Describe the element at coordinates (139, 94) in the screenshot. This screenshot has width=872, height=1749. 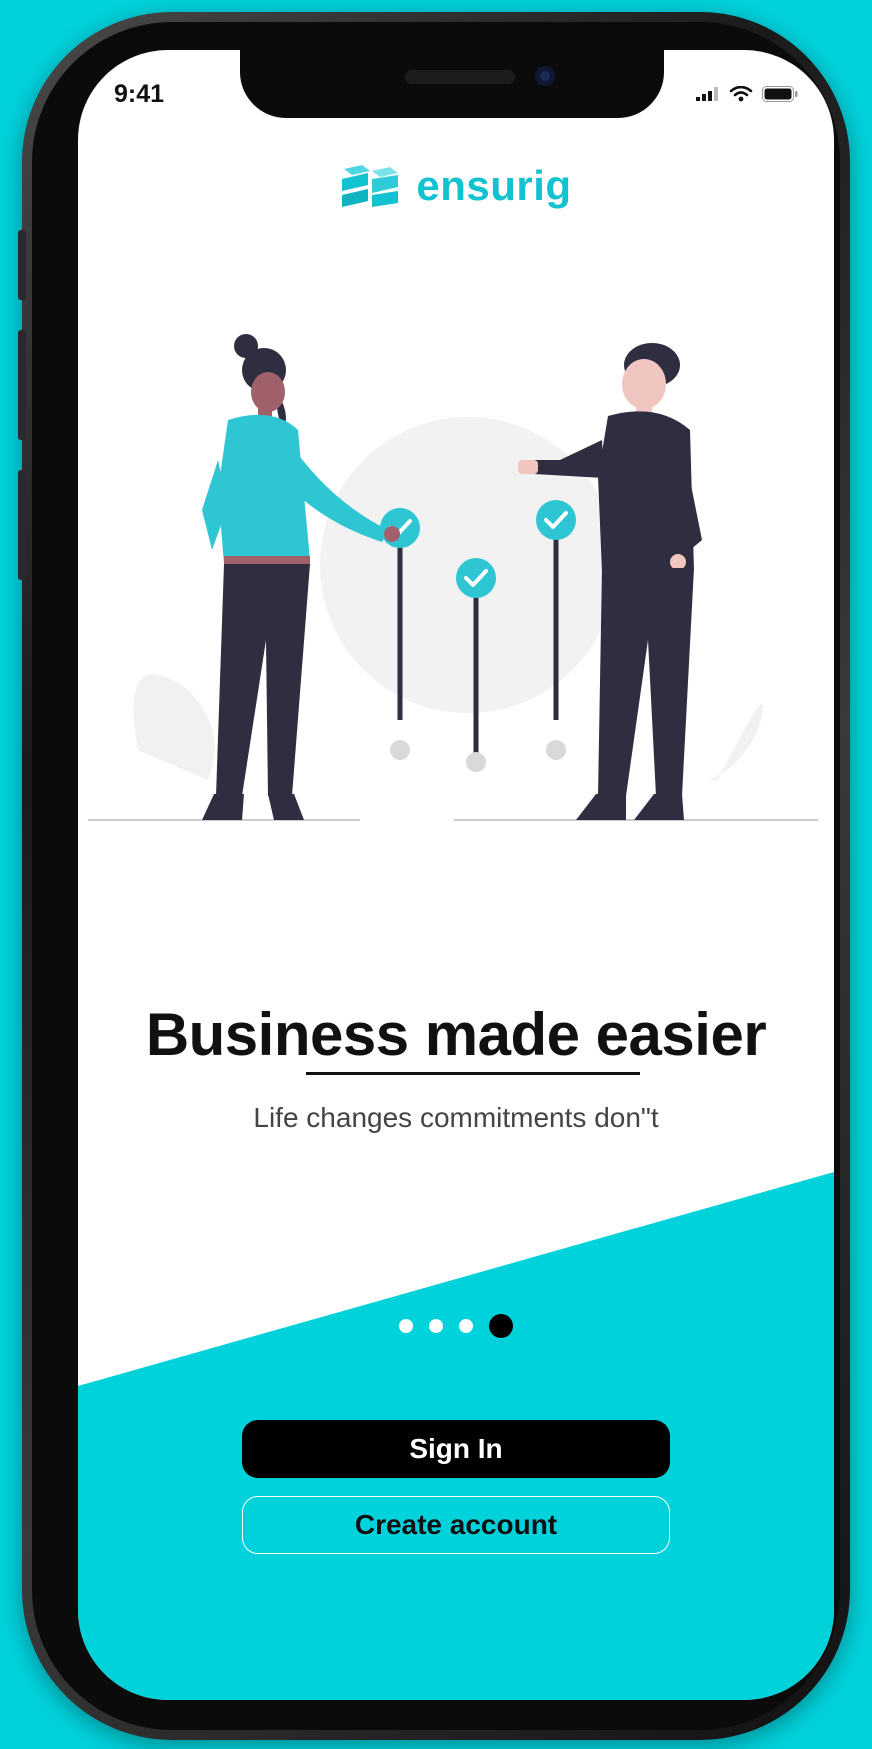
I see `status-time: 9:41` at that location.